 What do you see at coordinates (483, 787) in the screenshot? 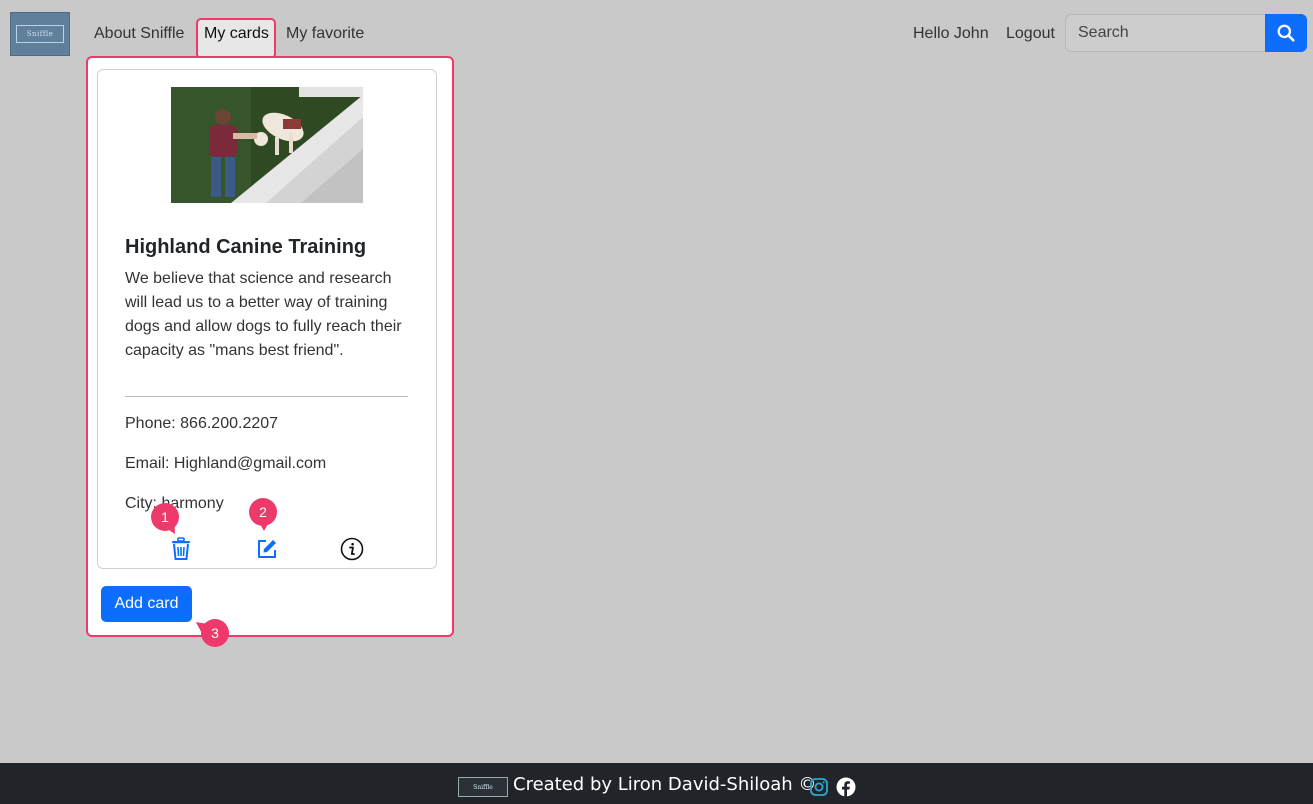
I see `footer-logo: Sniffle` at bounding box center [483, 787].